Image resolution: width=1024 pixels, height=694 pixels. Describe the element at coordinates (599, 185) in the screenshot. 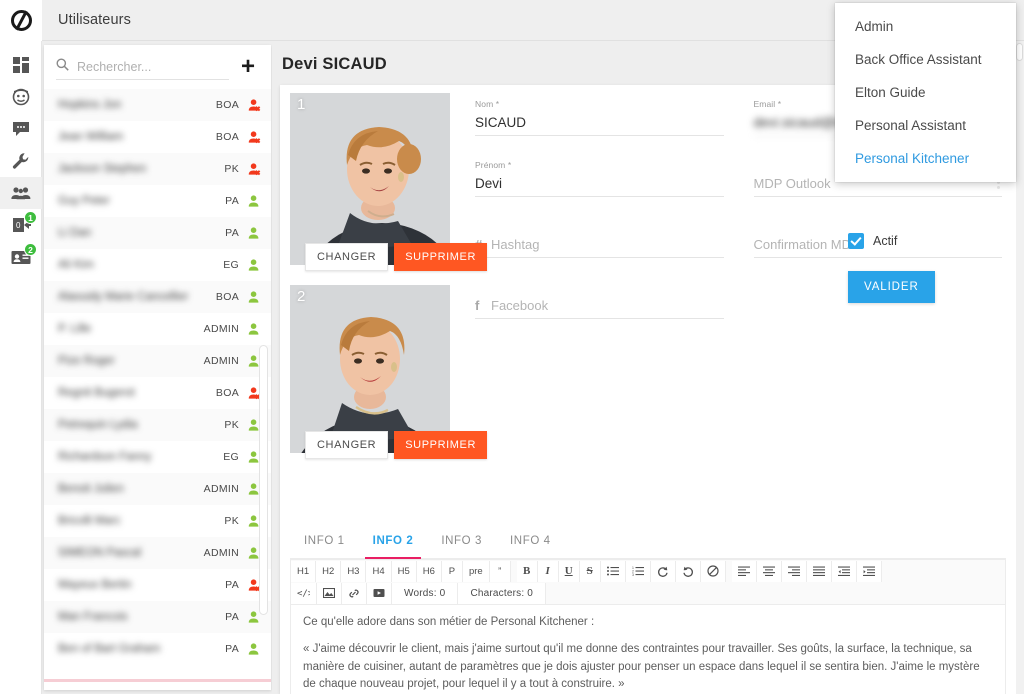

I see `prenom-input` at that location.